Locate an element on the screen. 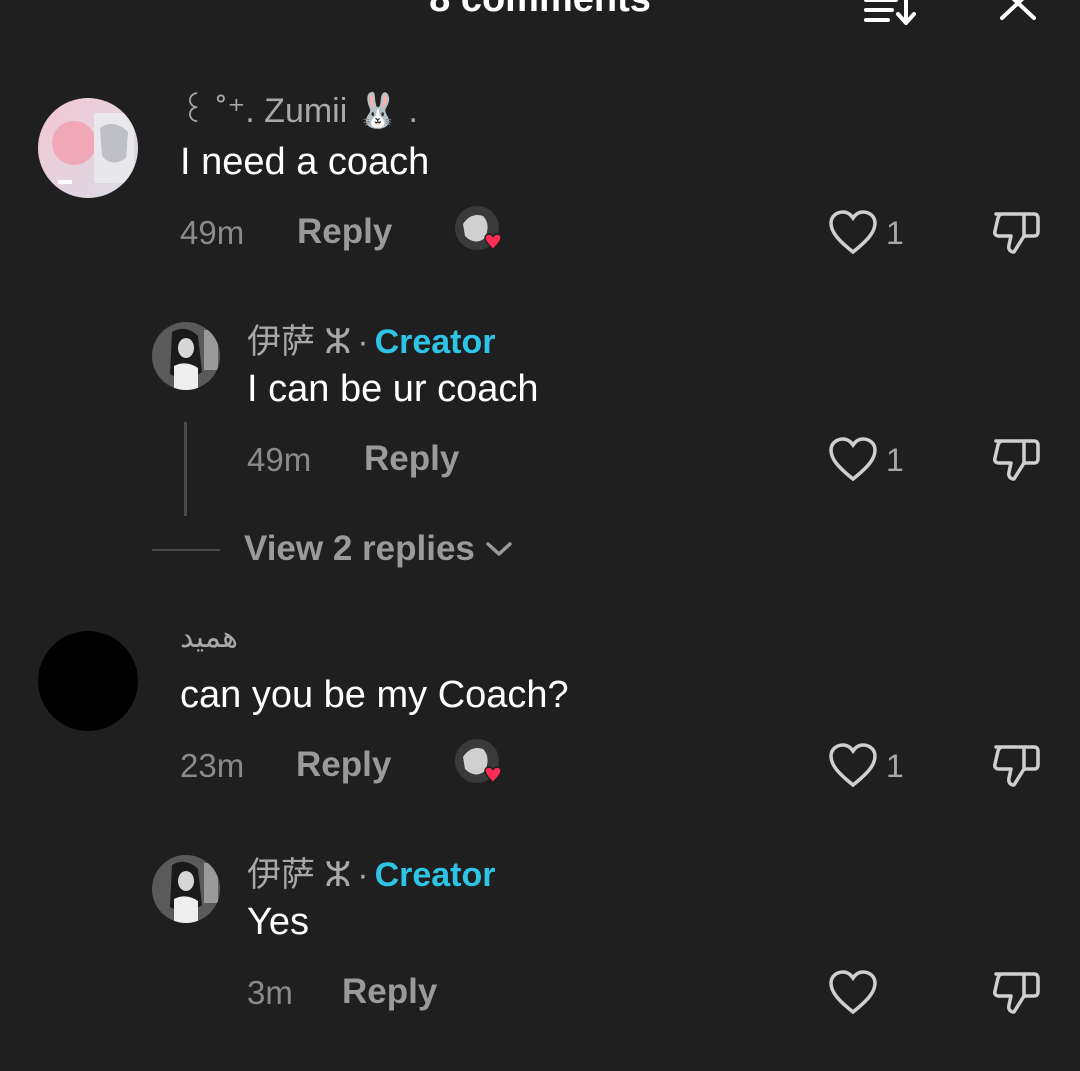 The image size is (1080, 1071). view-replies-divider is located at coordinates (186, 550).